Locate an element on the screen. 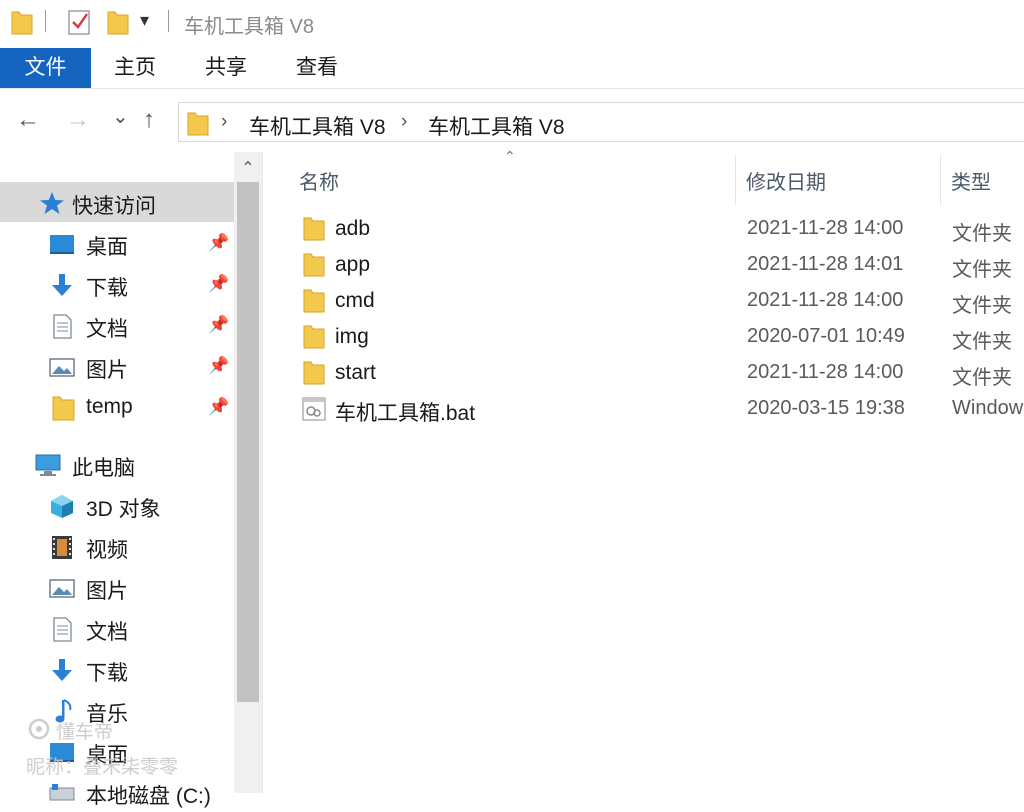 This screenshot has height=812, width=1024. file-name: img is located at coordinates (352, 336).